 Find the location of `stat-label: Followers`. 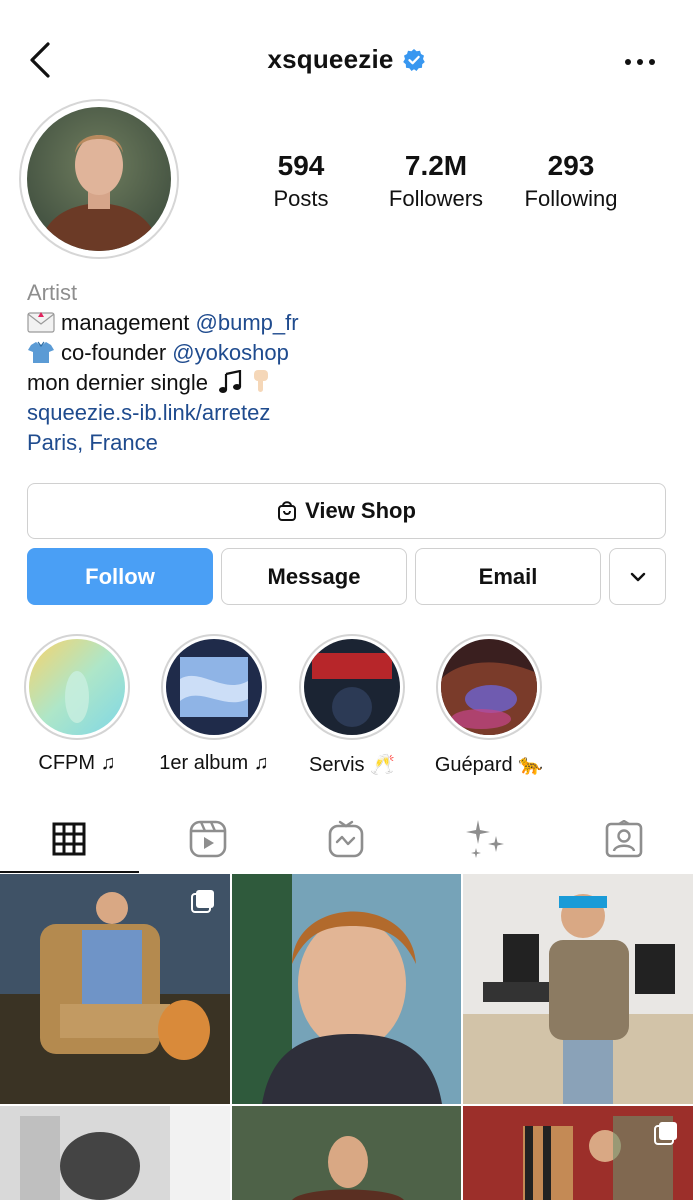

stat-label: Followers is located at coordinates (436, 198).